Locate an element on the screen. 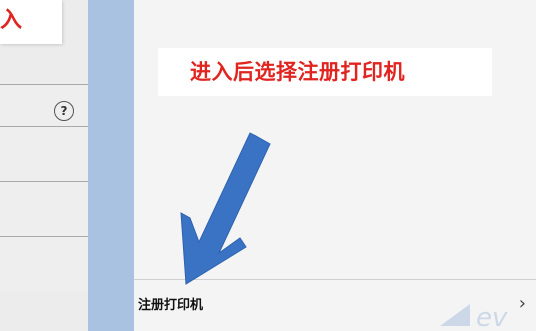 The width and height of the screenshot is (536, 331). pane-divider is located at coordinates (111, 165).